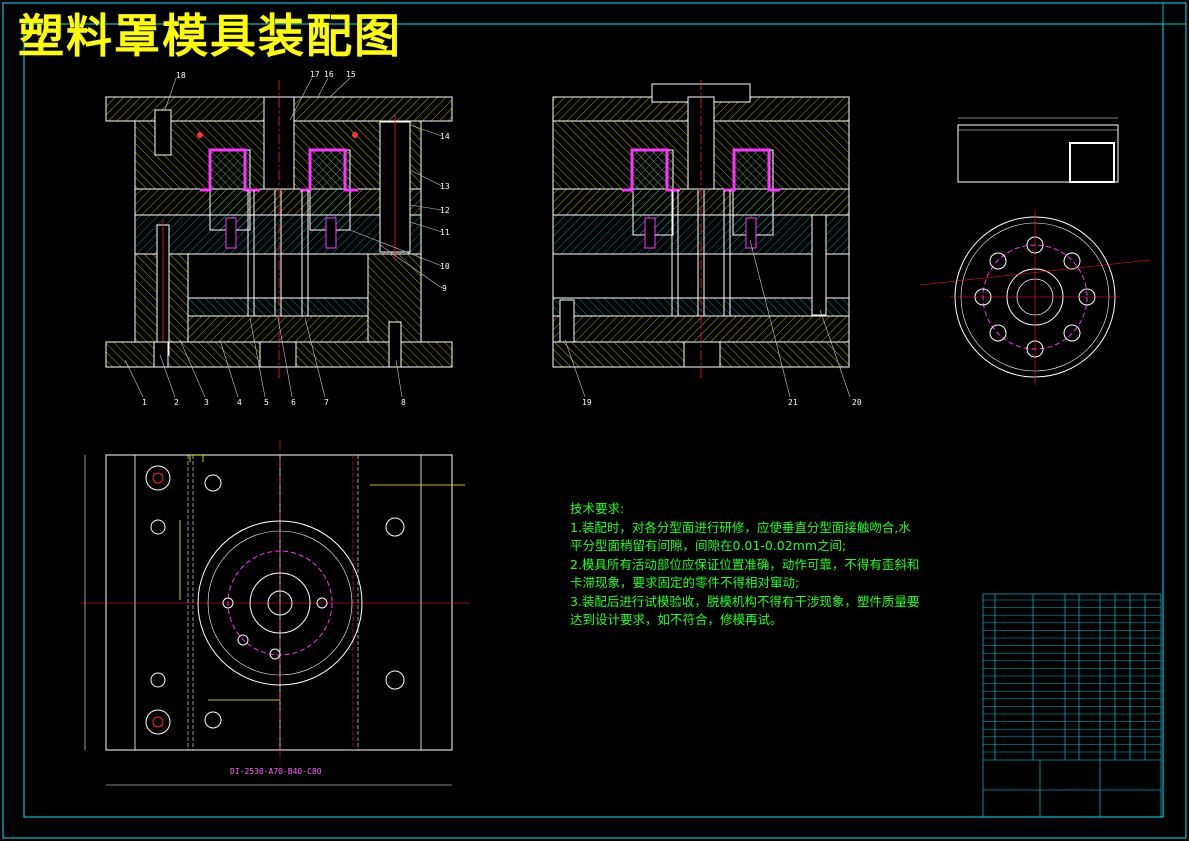 This screenshot has width=1189, height=841. What do you see at coordinates (685, 582) in the screenshot?
I see `tech-req-line: 卡滞现象，要求固定的零件不得相对窜动;` at bounding box center [685, 582].